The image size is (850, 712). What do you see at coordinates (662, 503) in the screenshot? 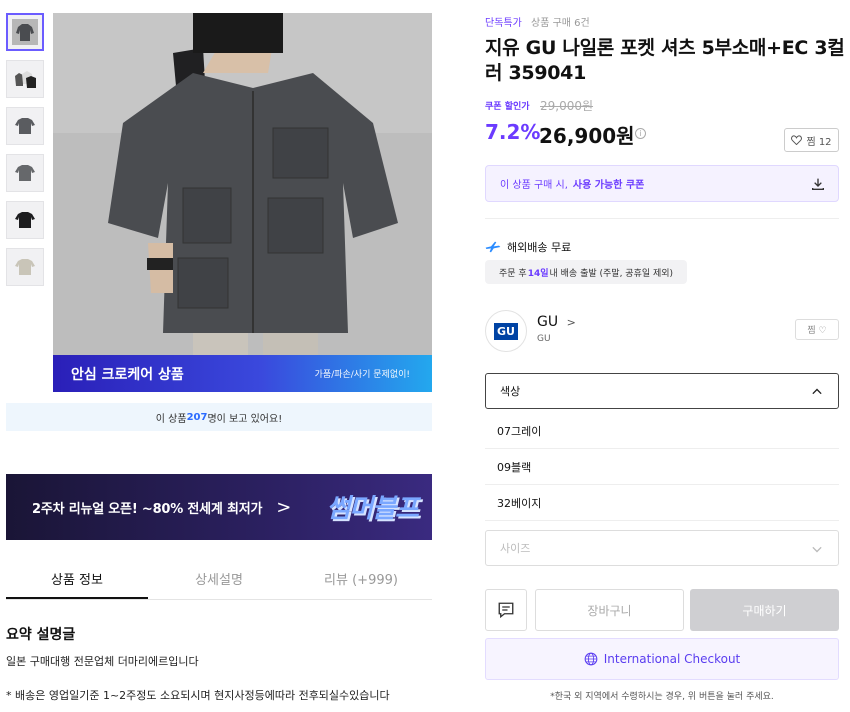
I see `color-option: 32베이지` at bounding box center [662, 503].